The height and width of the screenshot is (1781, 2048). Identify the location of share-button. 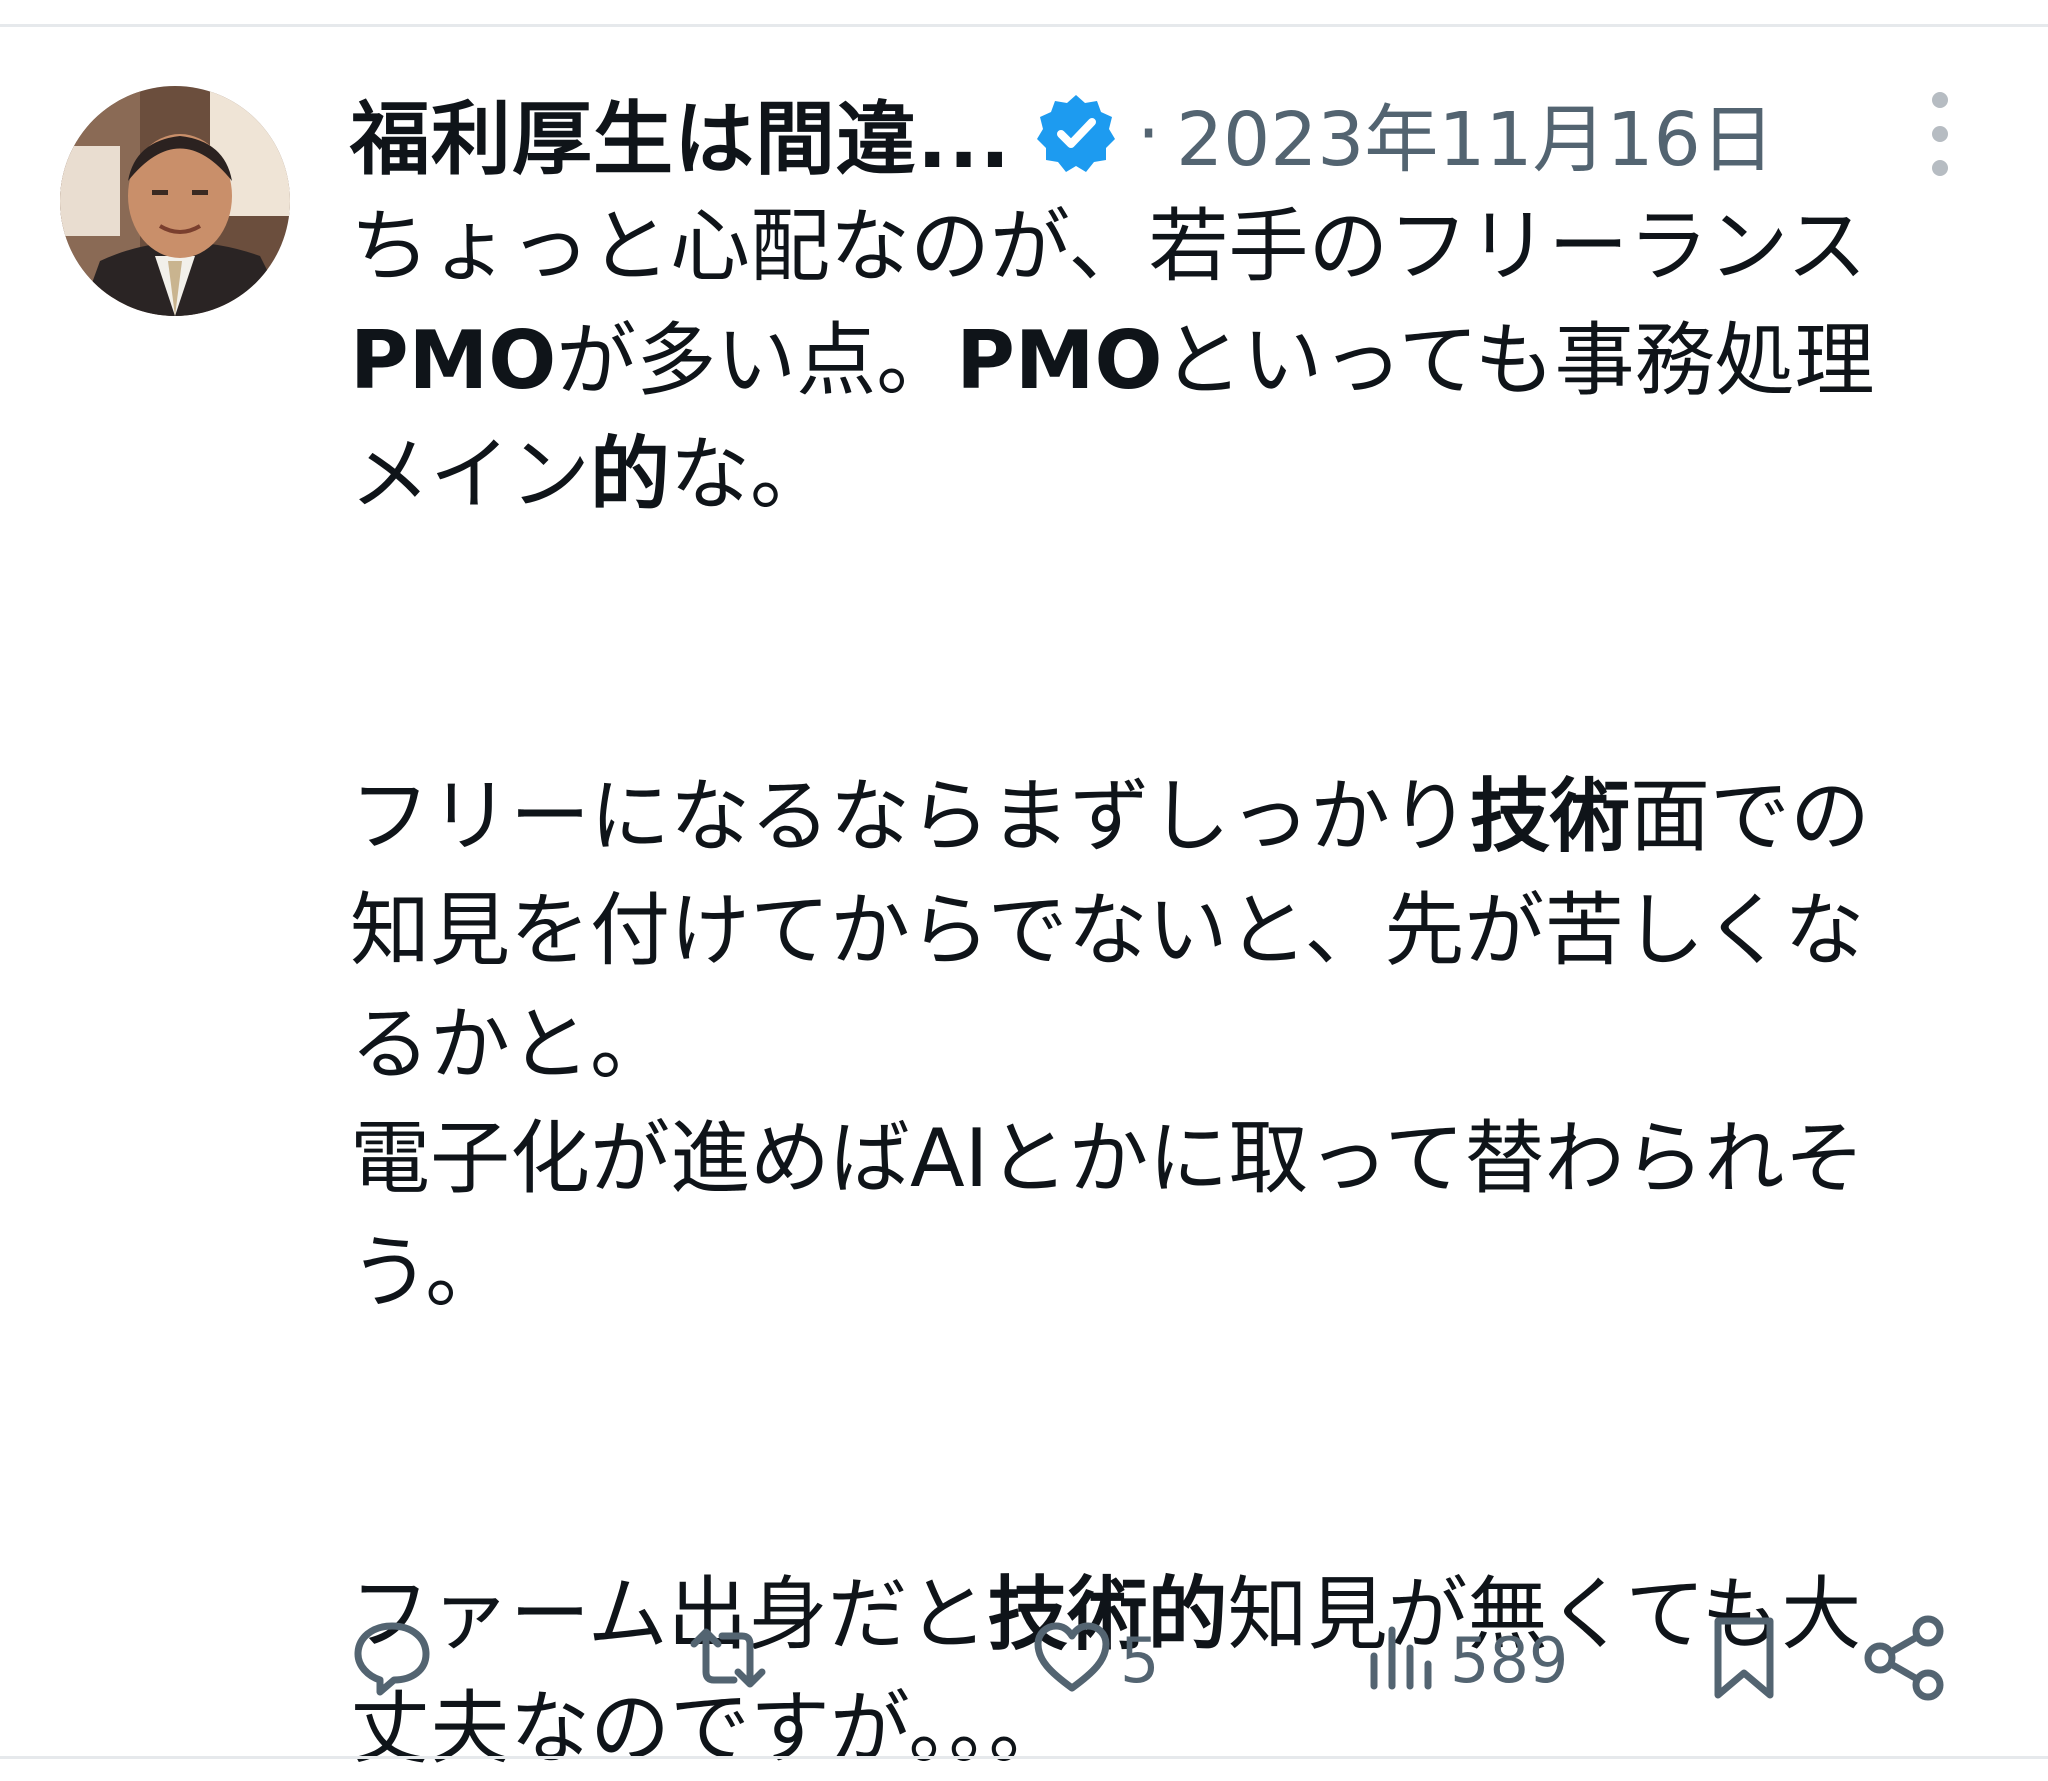
(1905, 1660).